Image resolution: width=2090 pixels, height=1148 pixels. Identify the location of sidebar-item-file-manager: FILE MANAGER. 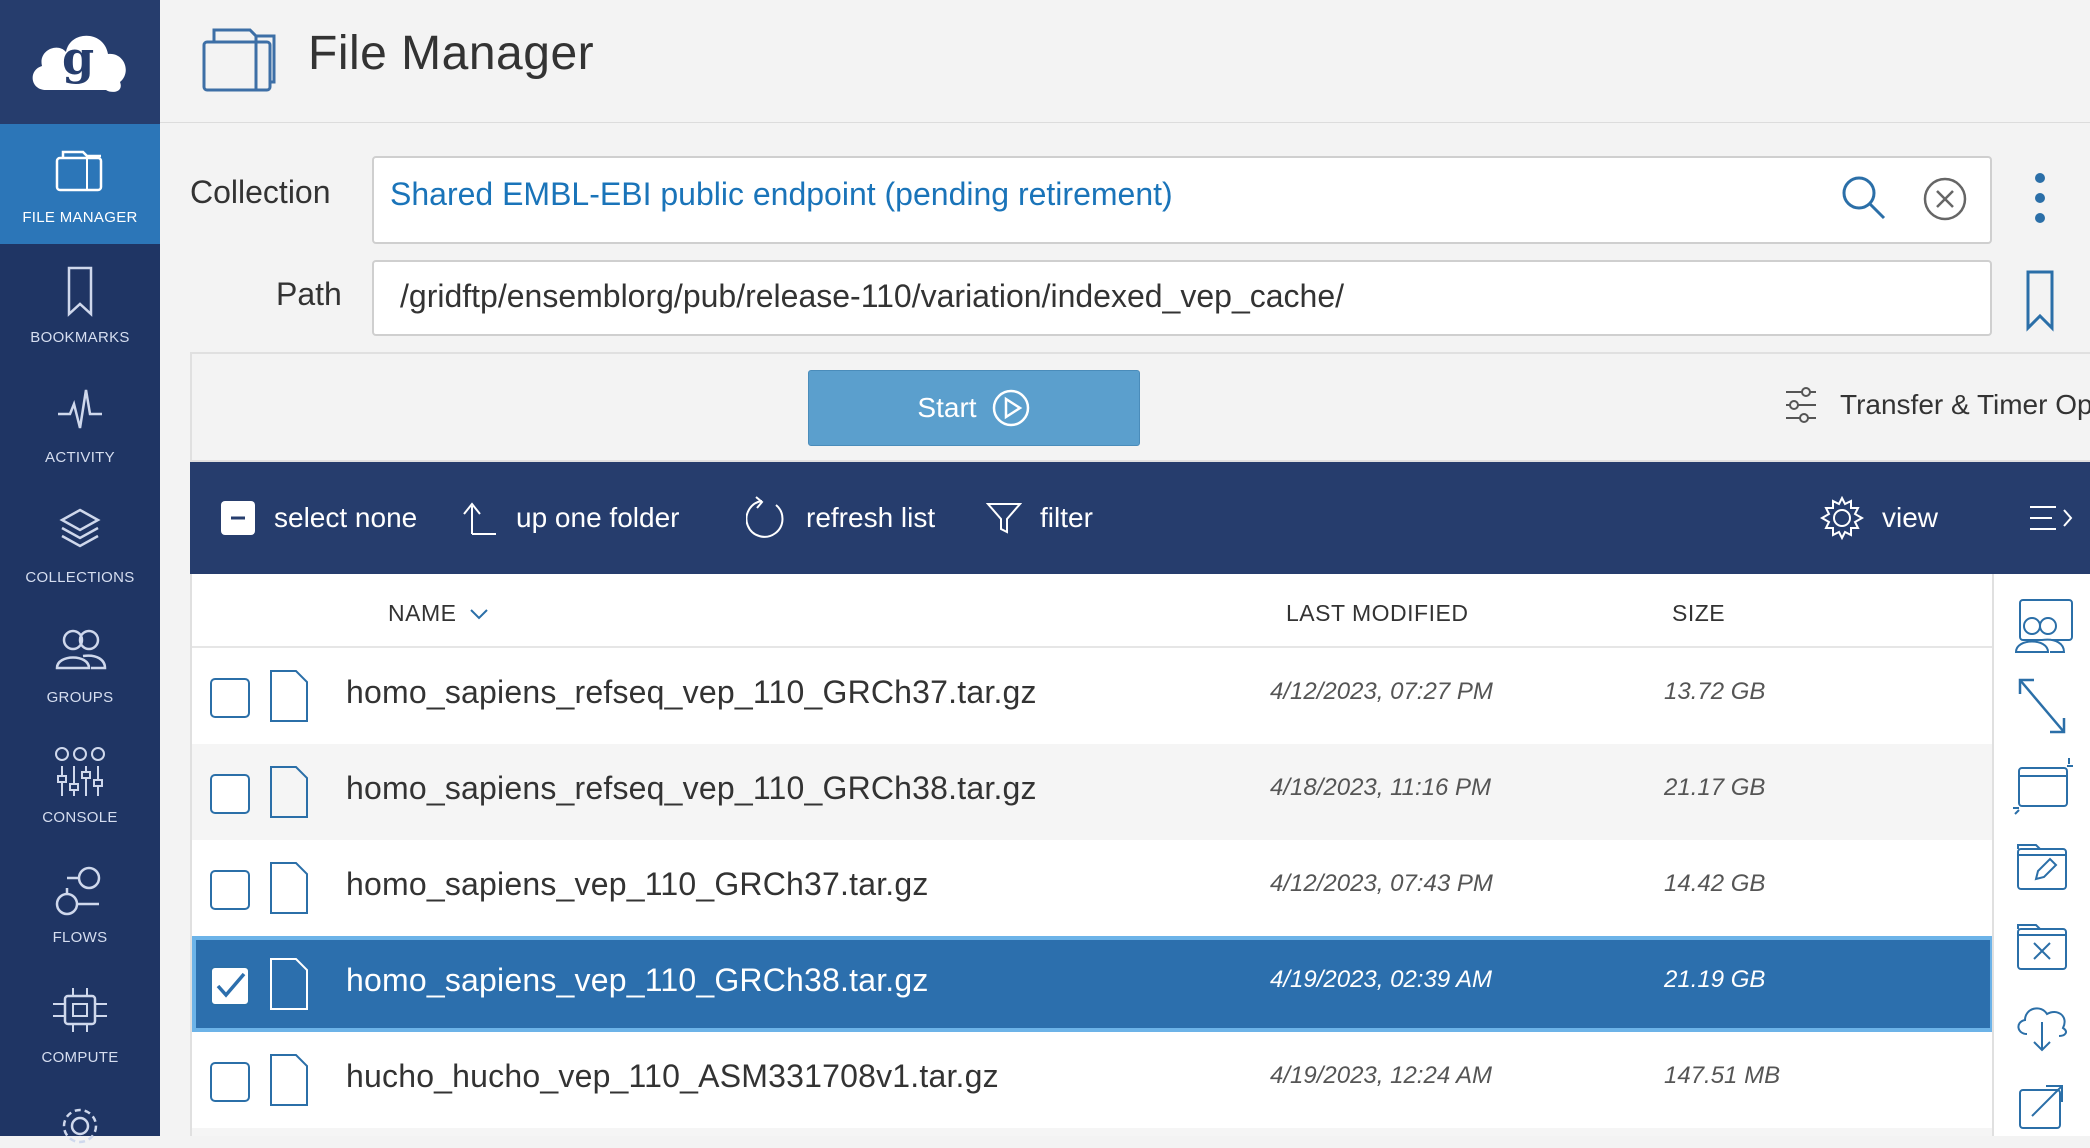
(80, 184).